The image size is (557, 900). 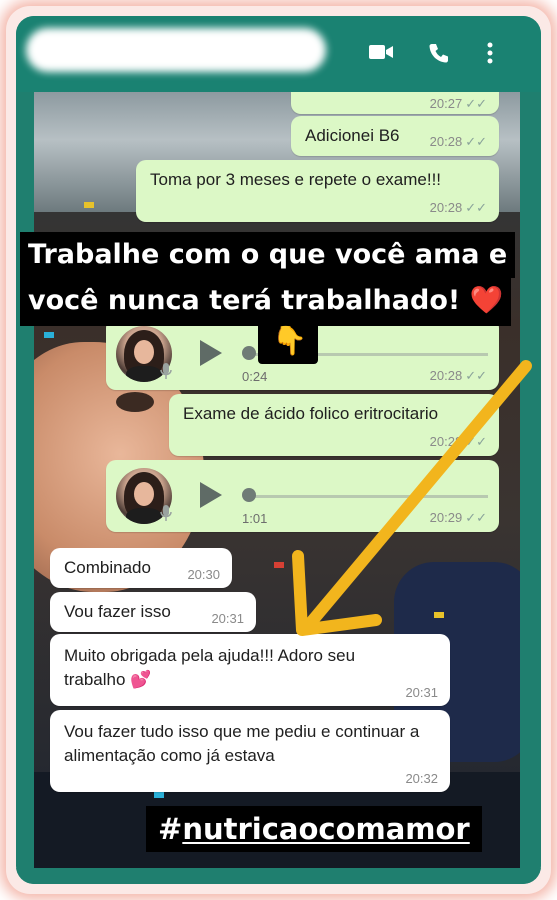 I want to click on message-text: Exame de ácido folico eritrocitario, so click(x=311, y=413).